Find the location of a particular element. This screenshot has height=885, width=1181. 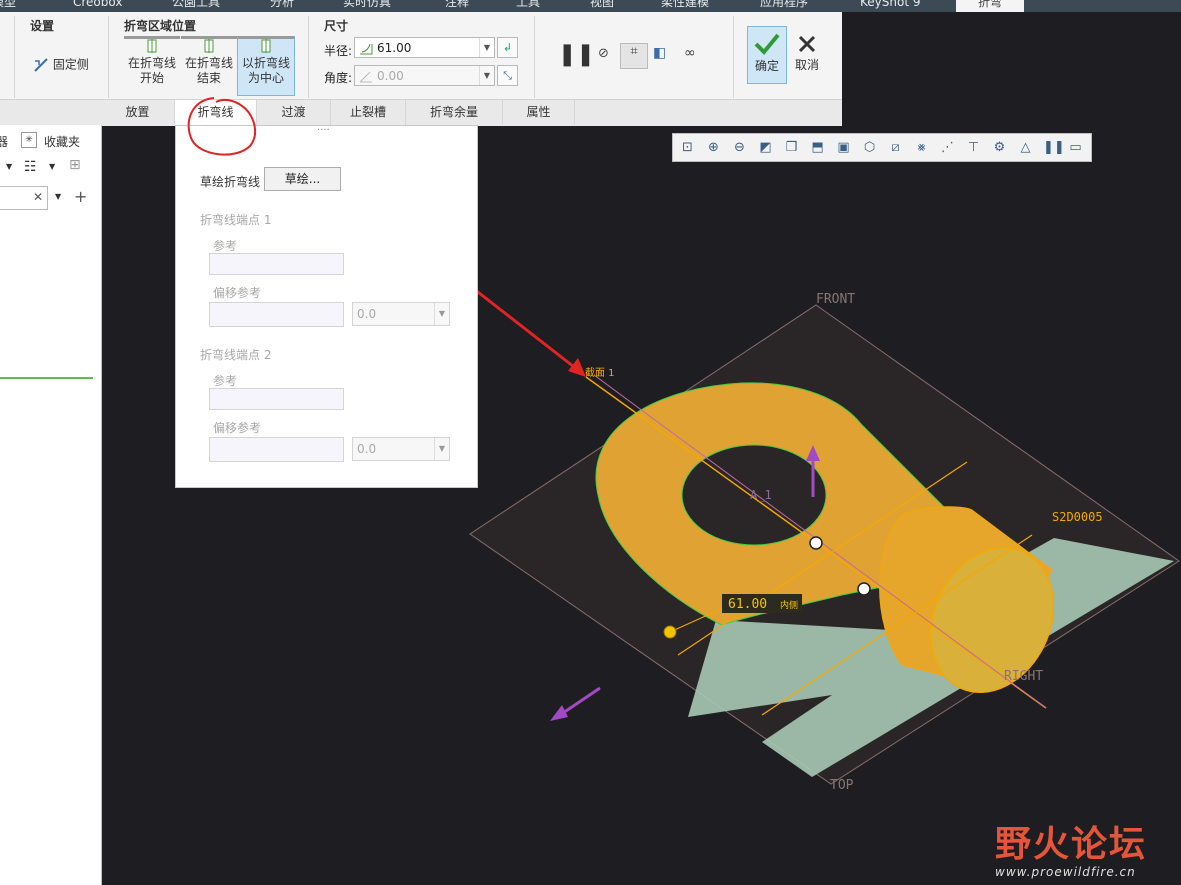

sketch-bend-line-label: 草绘折弯线 is located at coordinates (230, 182).